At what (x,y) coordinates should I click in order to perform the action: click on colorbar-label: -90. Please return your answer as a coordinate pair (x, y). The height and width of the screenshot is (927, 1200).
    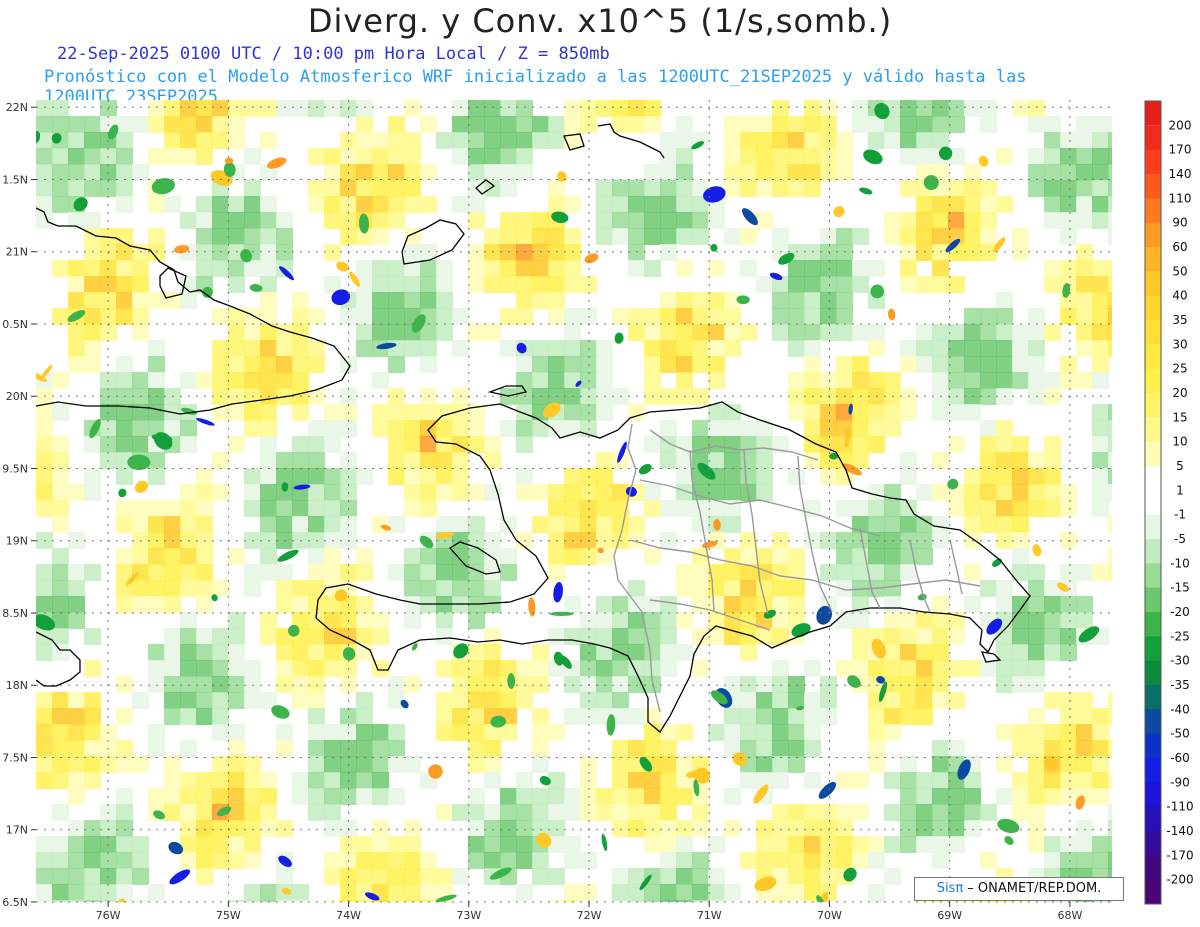
    Looking at the image, I should click on (1180, 782).